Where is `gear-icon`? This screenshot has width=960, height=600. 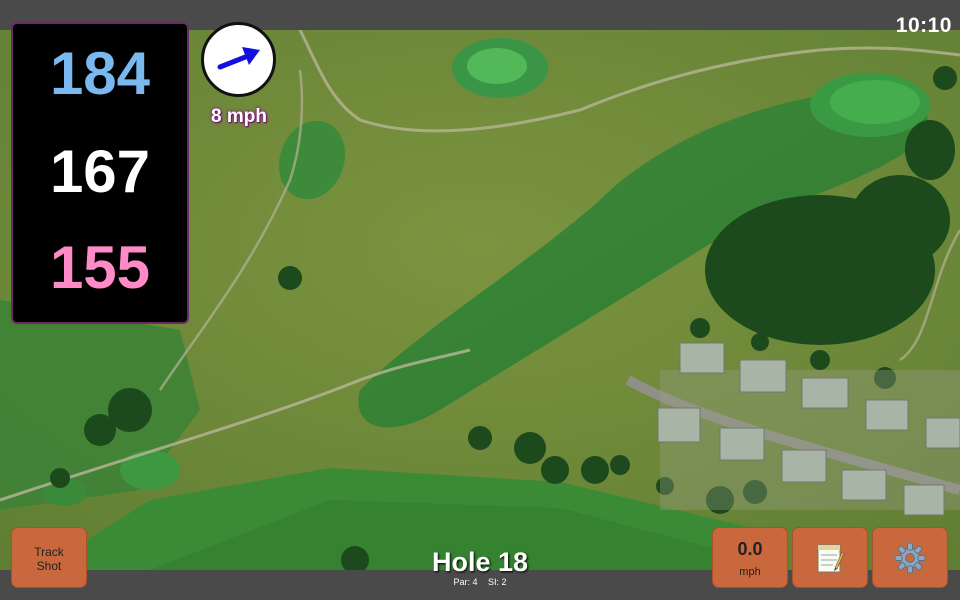
gear-icon is located at coordinates (910, 557).